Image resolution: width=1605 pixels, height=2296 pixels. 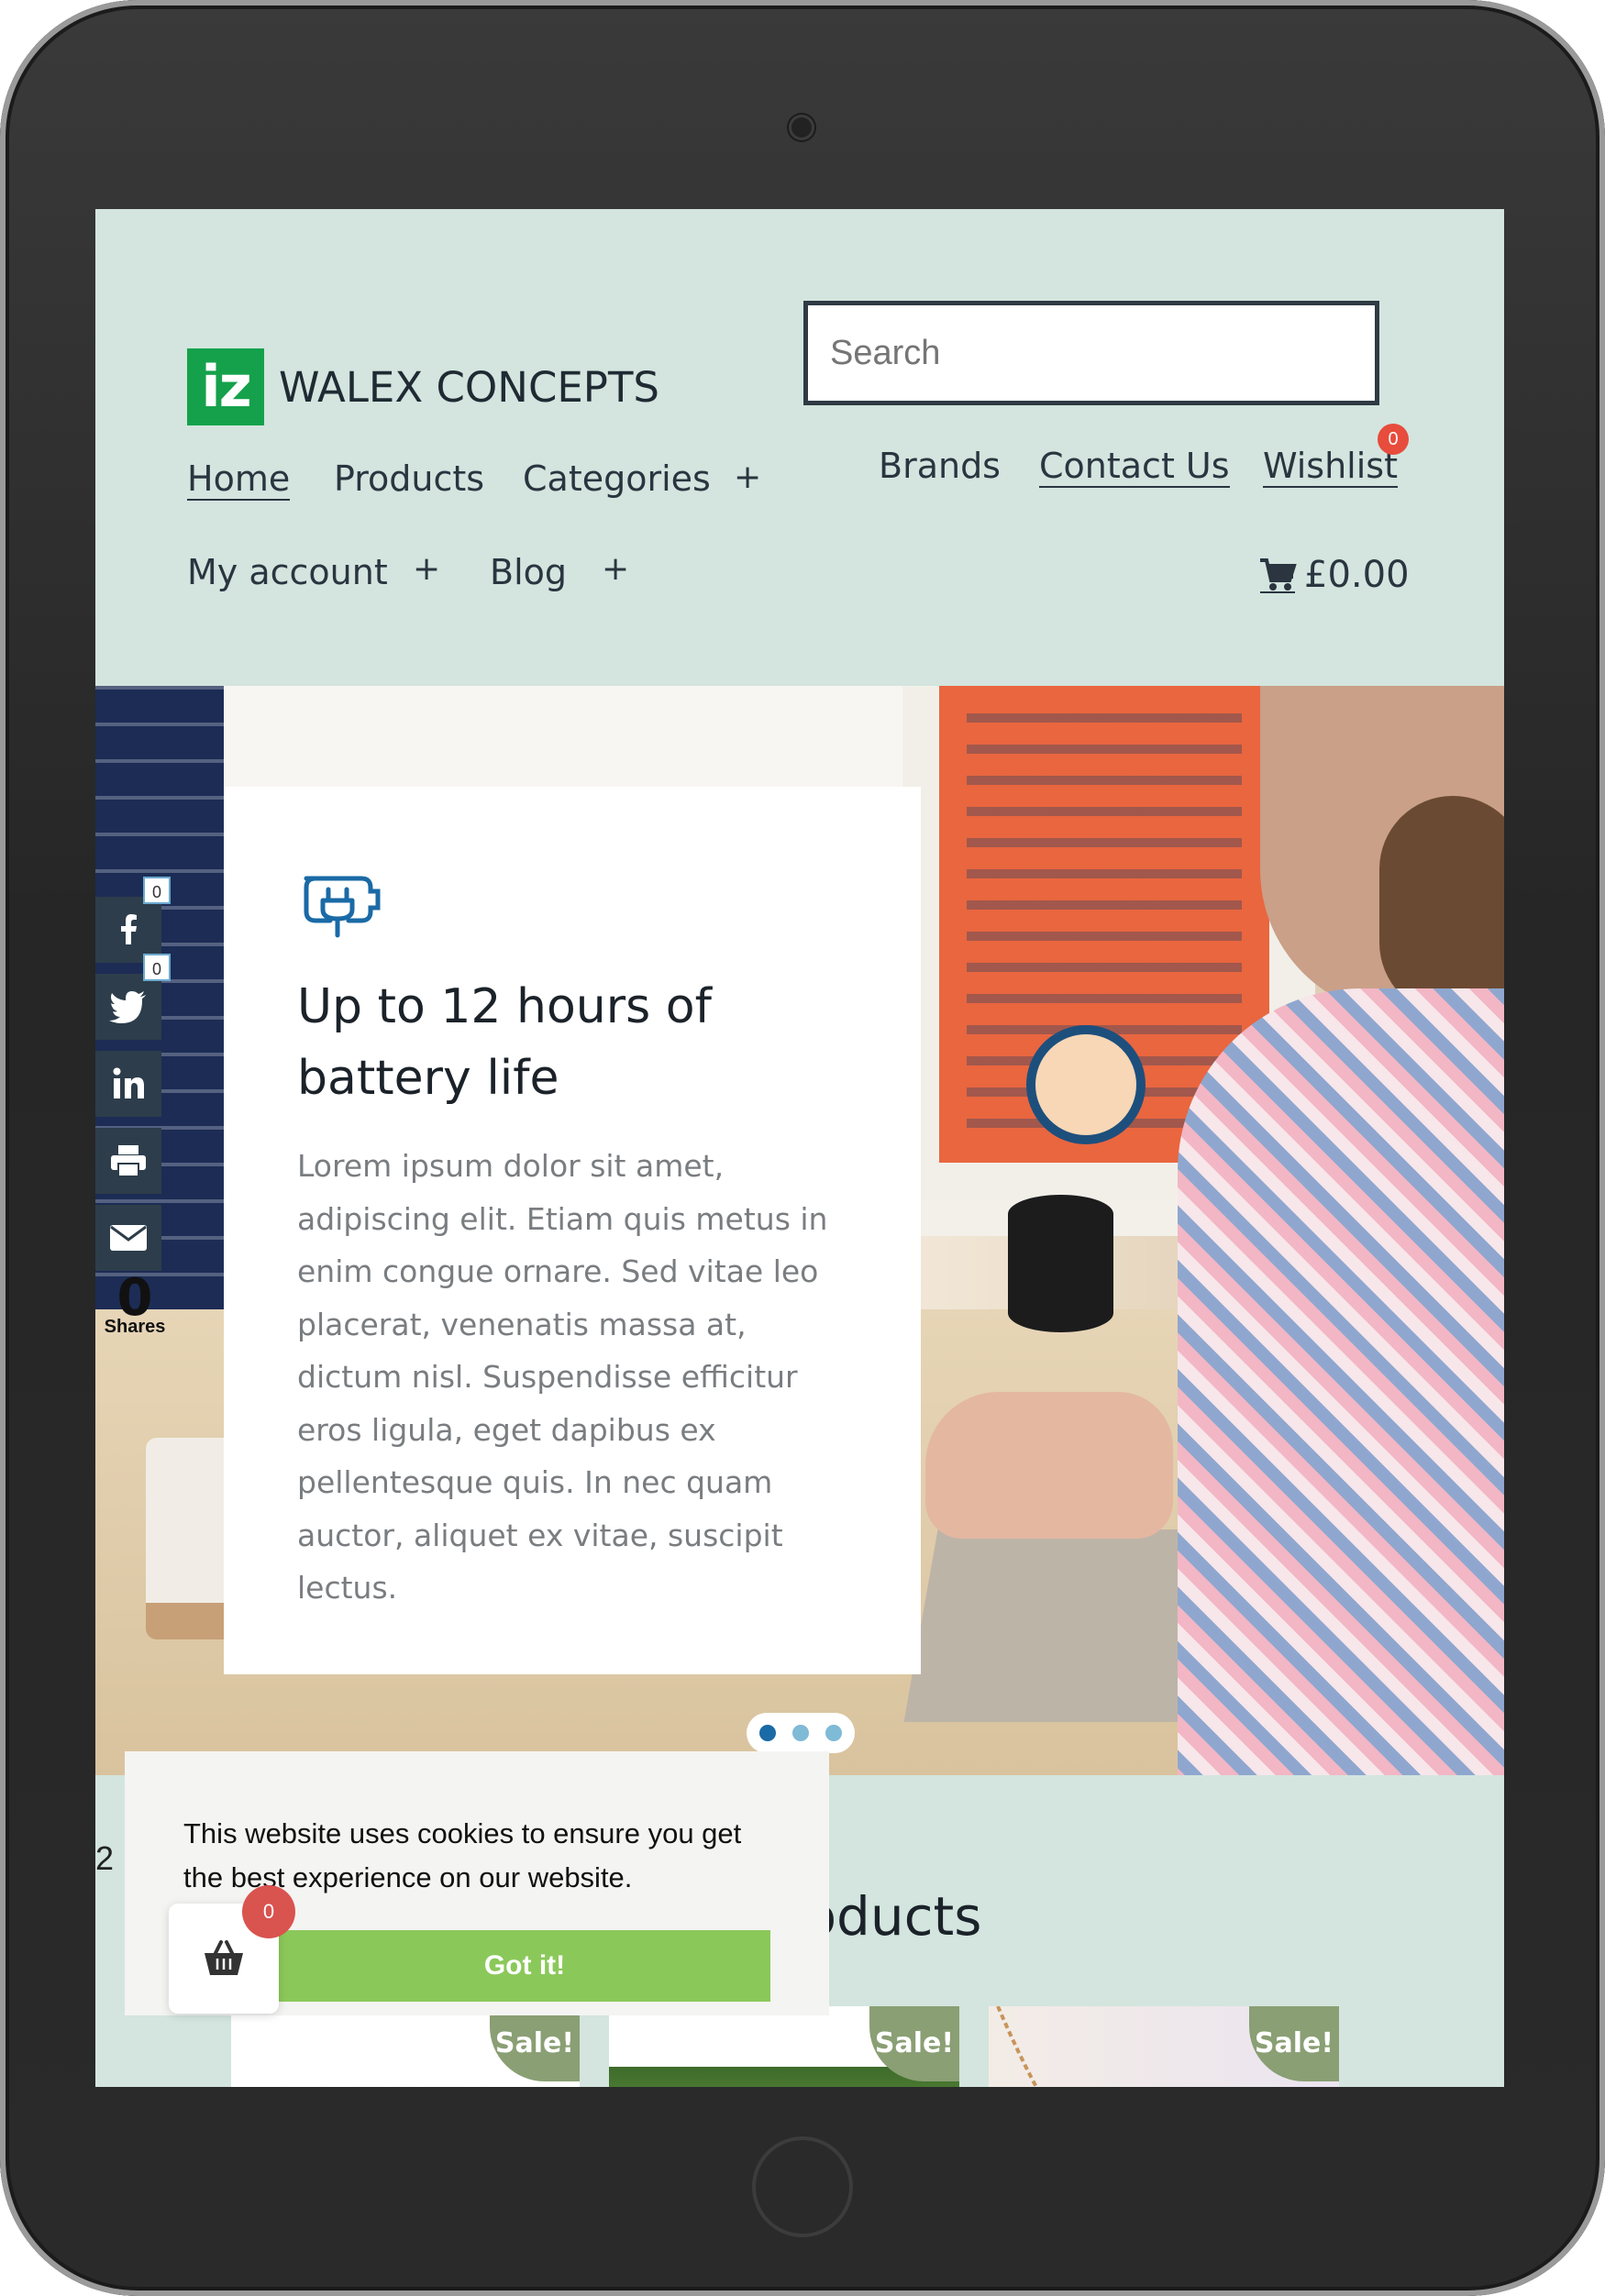 I want to click on blog-expand-icon: +, so click(x=615, y=569).